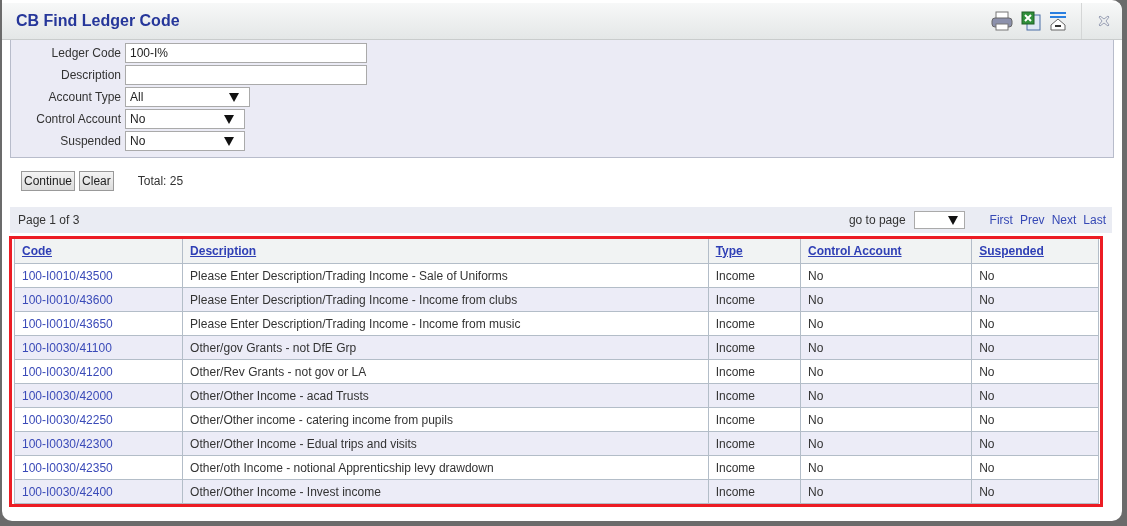  Describe the element at coordinates (445, 323) in the screenshot. I see `table-cell: Please Enter Description/Trading Income - Income from music` at that location.